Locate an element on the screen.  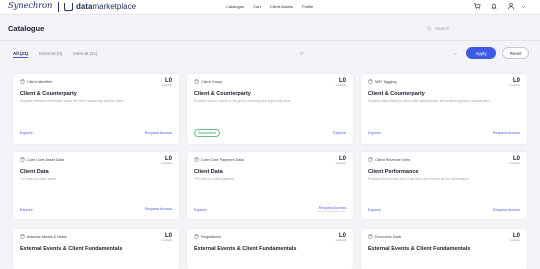
cart-logo-icon is located at coordinates (68, 7).